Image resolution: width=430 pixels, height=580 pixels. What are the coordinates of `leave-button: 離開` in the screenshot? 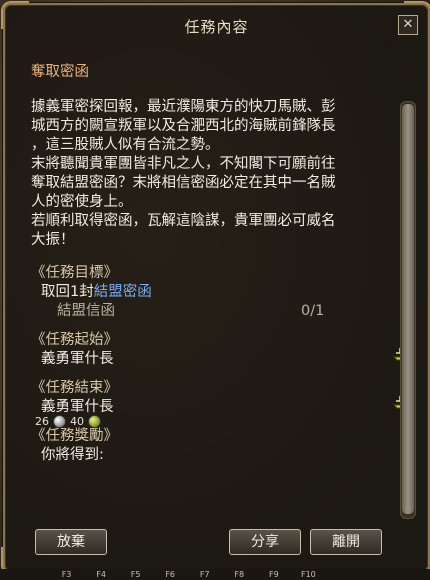 It's located at (346, 542).